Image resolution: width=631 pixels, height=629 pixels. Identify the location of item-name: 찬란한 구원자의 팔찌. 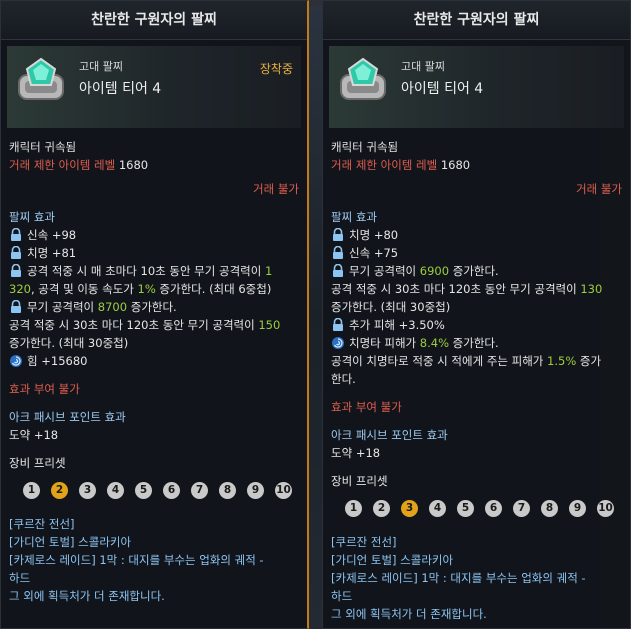
(476, 20).